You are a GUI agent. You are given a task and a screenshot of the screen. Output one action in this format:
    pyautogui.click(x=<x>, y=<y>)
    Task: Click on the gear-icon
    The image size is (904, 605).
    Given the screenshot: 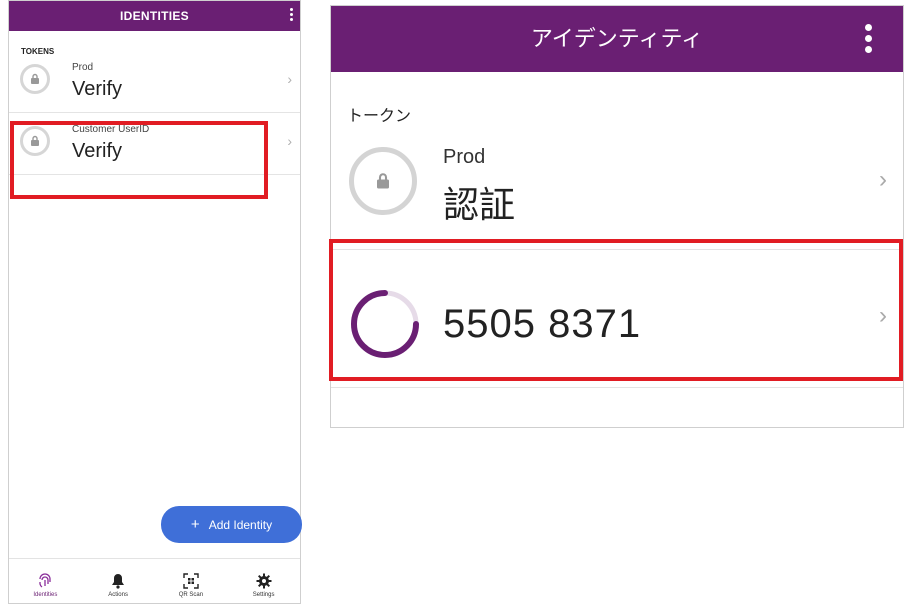 What is the action you would take?
    pyautogui.click(x=264, y=581)
    